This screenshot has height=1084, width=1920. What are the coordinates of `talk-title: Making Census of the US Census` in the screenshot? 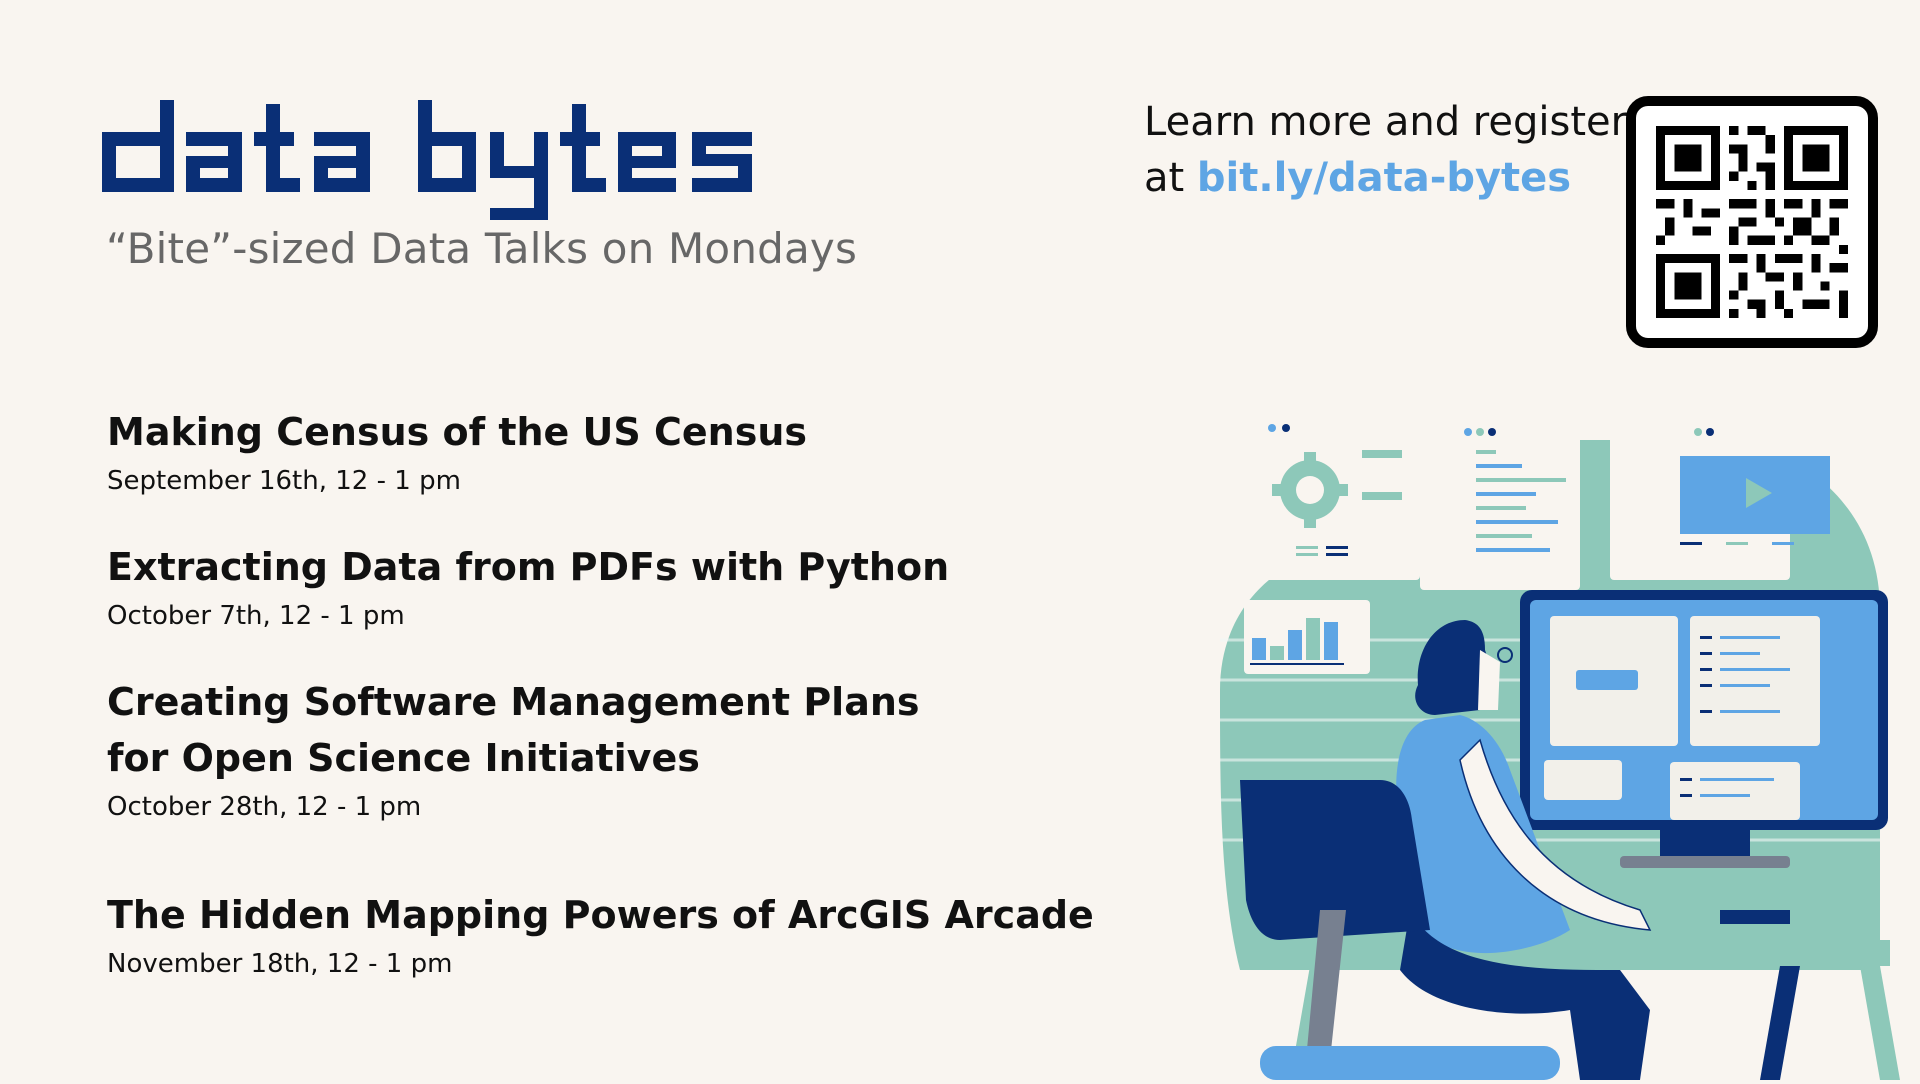 It's located at (457, 432).